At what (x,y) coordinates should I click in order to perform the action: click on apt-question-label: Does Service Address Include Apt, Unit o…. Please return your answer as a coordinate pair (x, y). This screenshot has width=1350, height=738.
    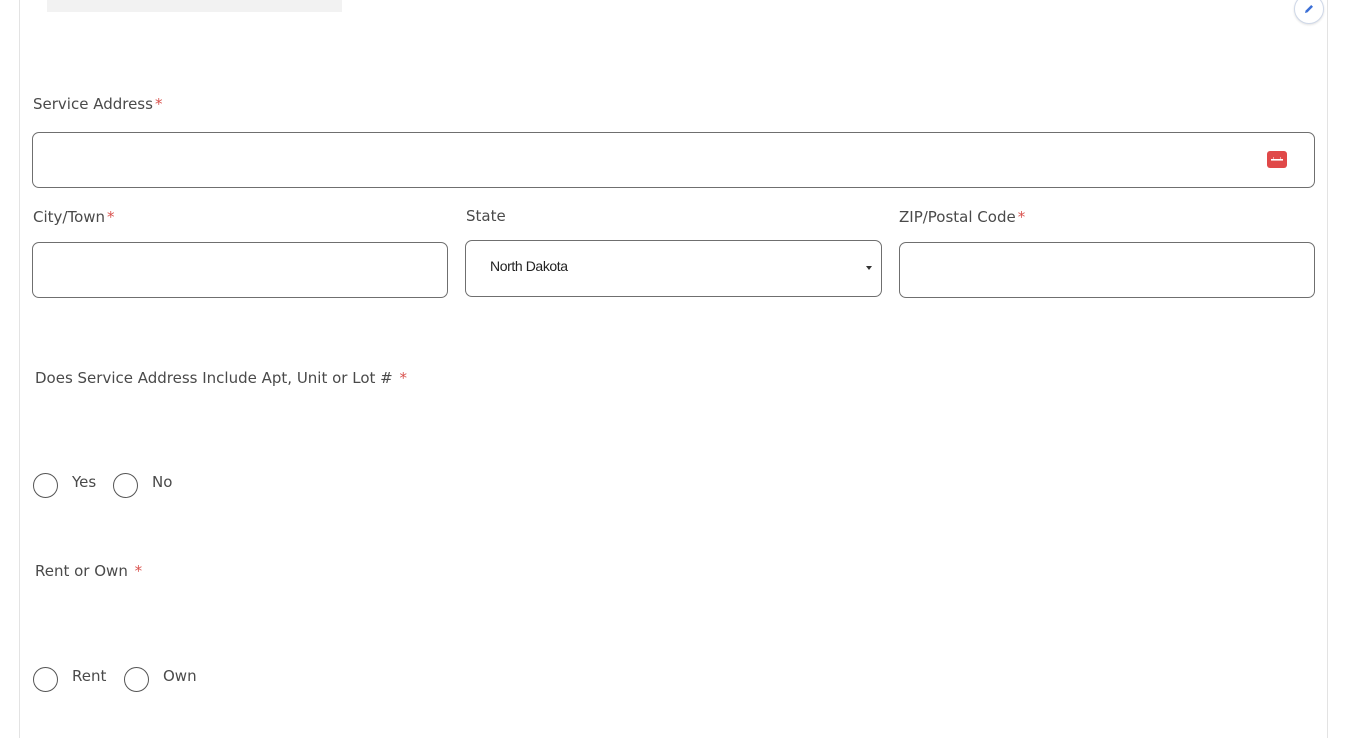
    Looking at the image, I should click on (221, 378).